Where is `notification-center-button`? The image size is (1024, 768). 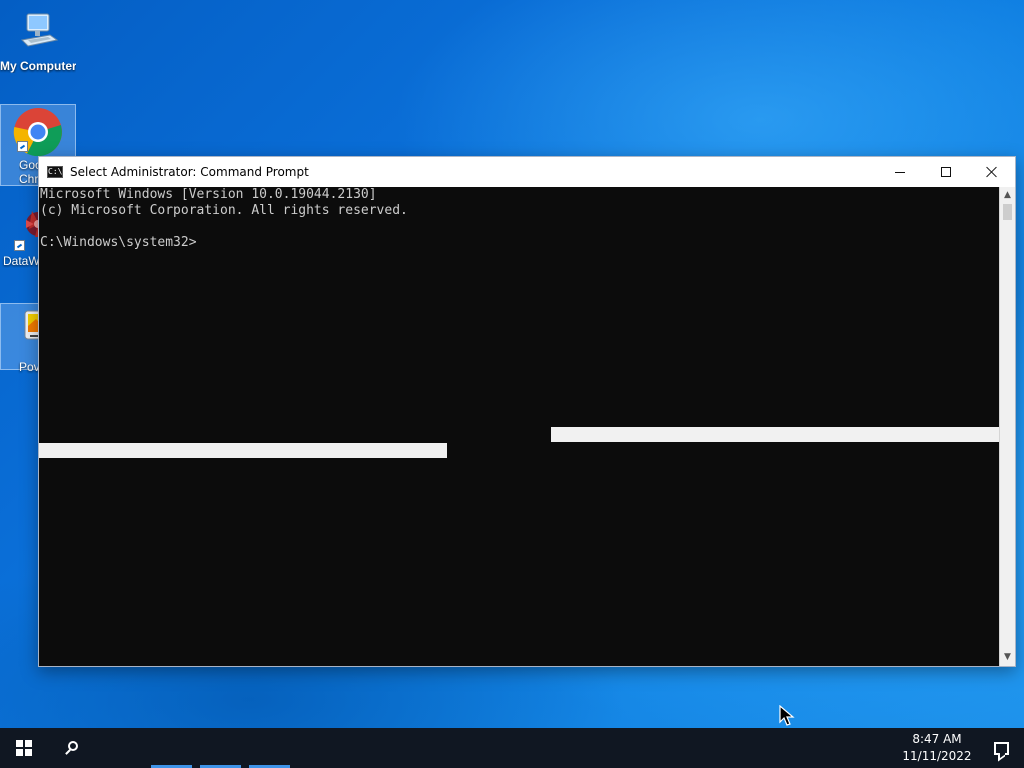
notification-center-button is located at coordinates (1001, 748).